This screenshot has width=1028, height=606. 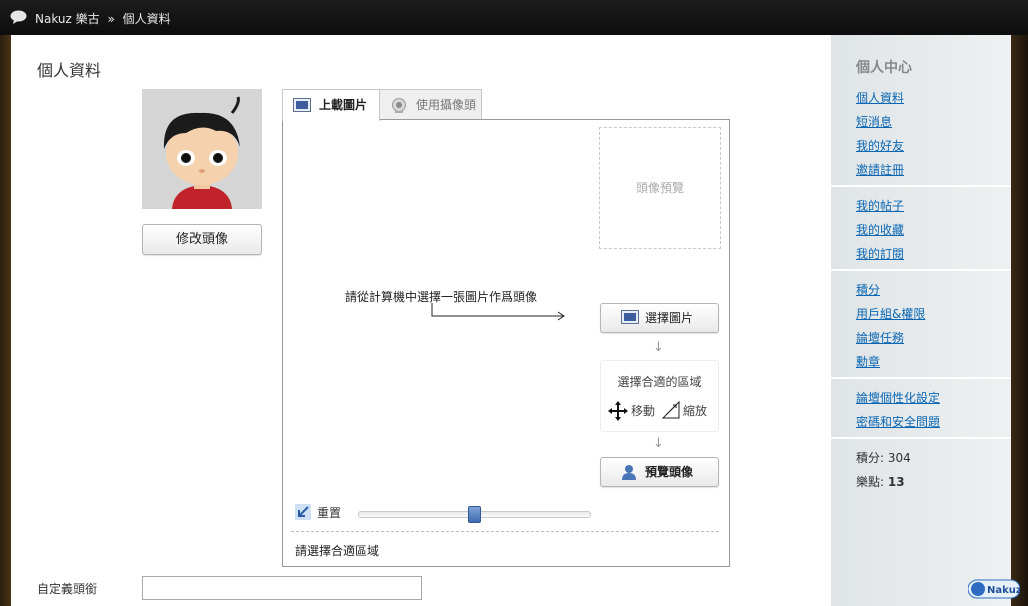 I want to click on music-points-stat: 樂點: 13, so click(x=880, y=481).